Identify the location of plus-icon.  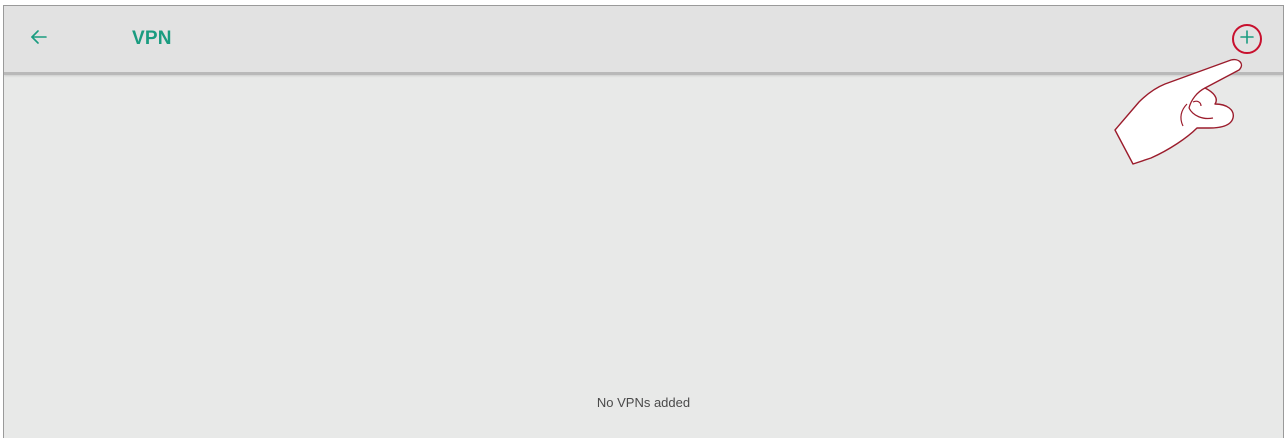
(1247, 39).